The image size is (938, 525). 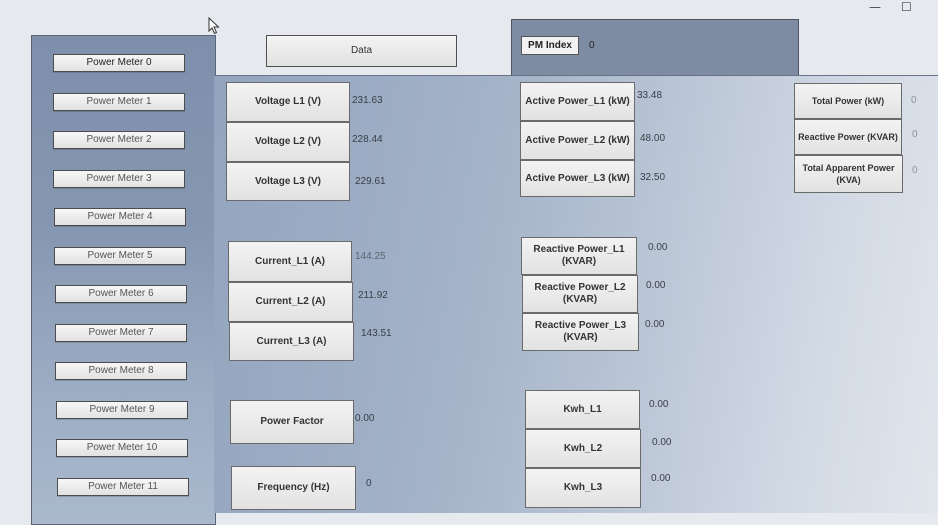 I want to click on reactive-power-l3-value: 0.00, so click(x=655, y=324).